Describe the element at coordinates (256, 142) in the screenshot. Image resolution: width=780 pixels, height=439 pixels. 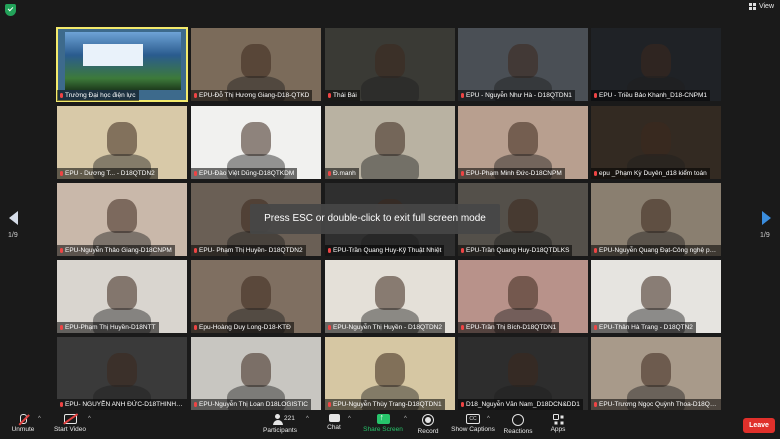
I see `participant-video-tile: EPU-Đào Việt Dũng-D18QTKDM` at that location.